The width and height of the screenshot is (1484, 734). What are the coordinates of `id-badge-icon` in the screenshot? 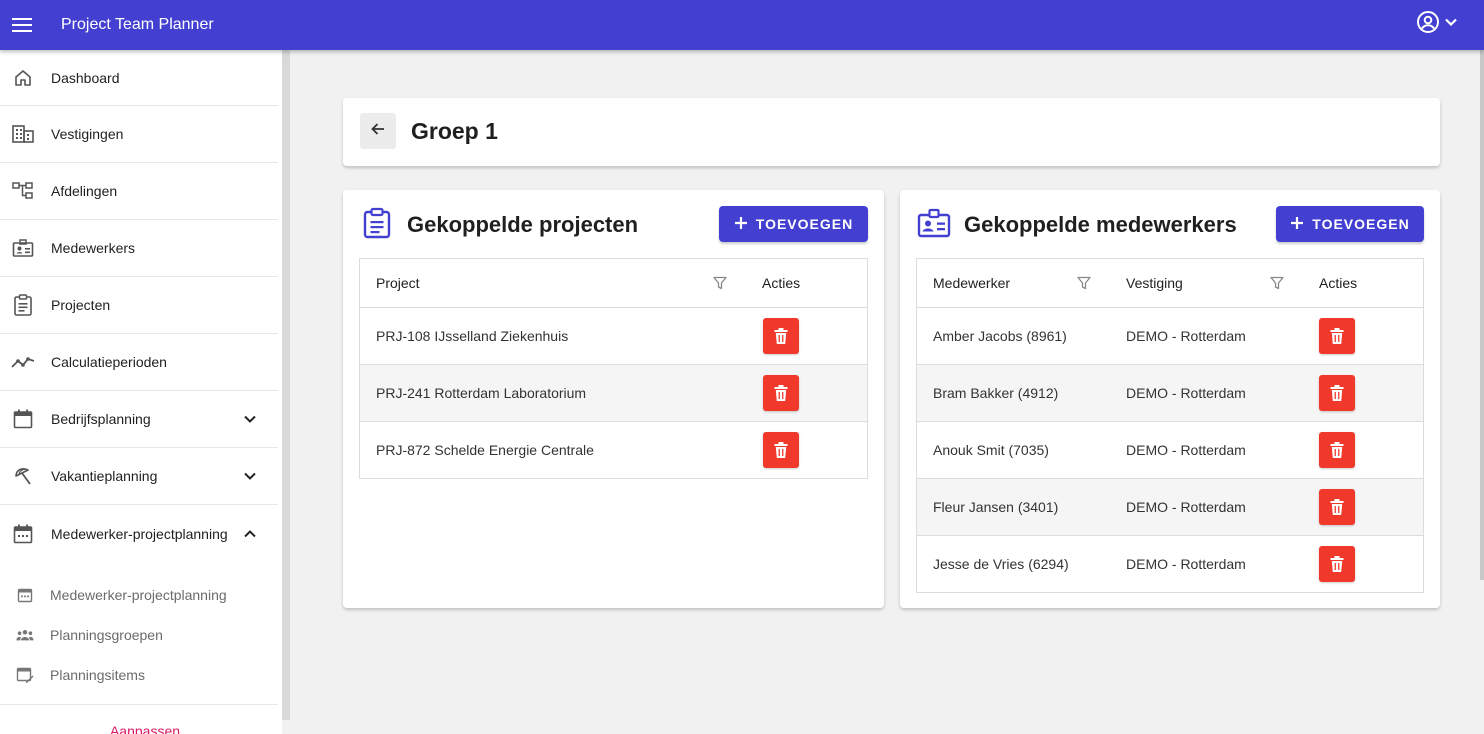 It's located at (934, 223).